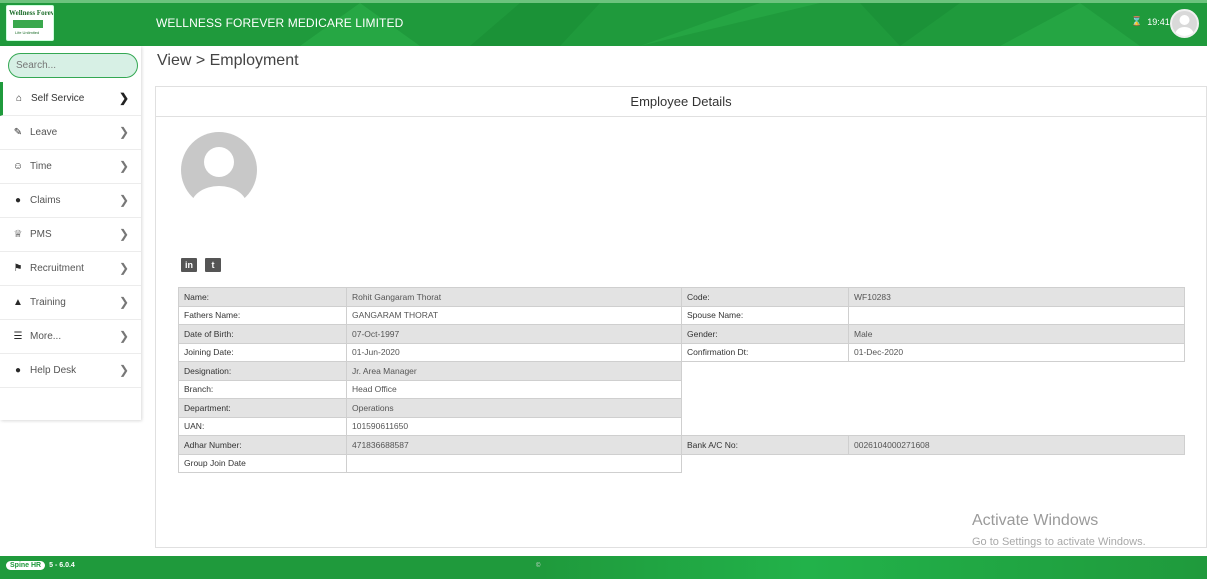  Describe the element at coordinates (45, 200) in the screenshot. I see `sidebar-item-label: Claims` at that location.